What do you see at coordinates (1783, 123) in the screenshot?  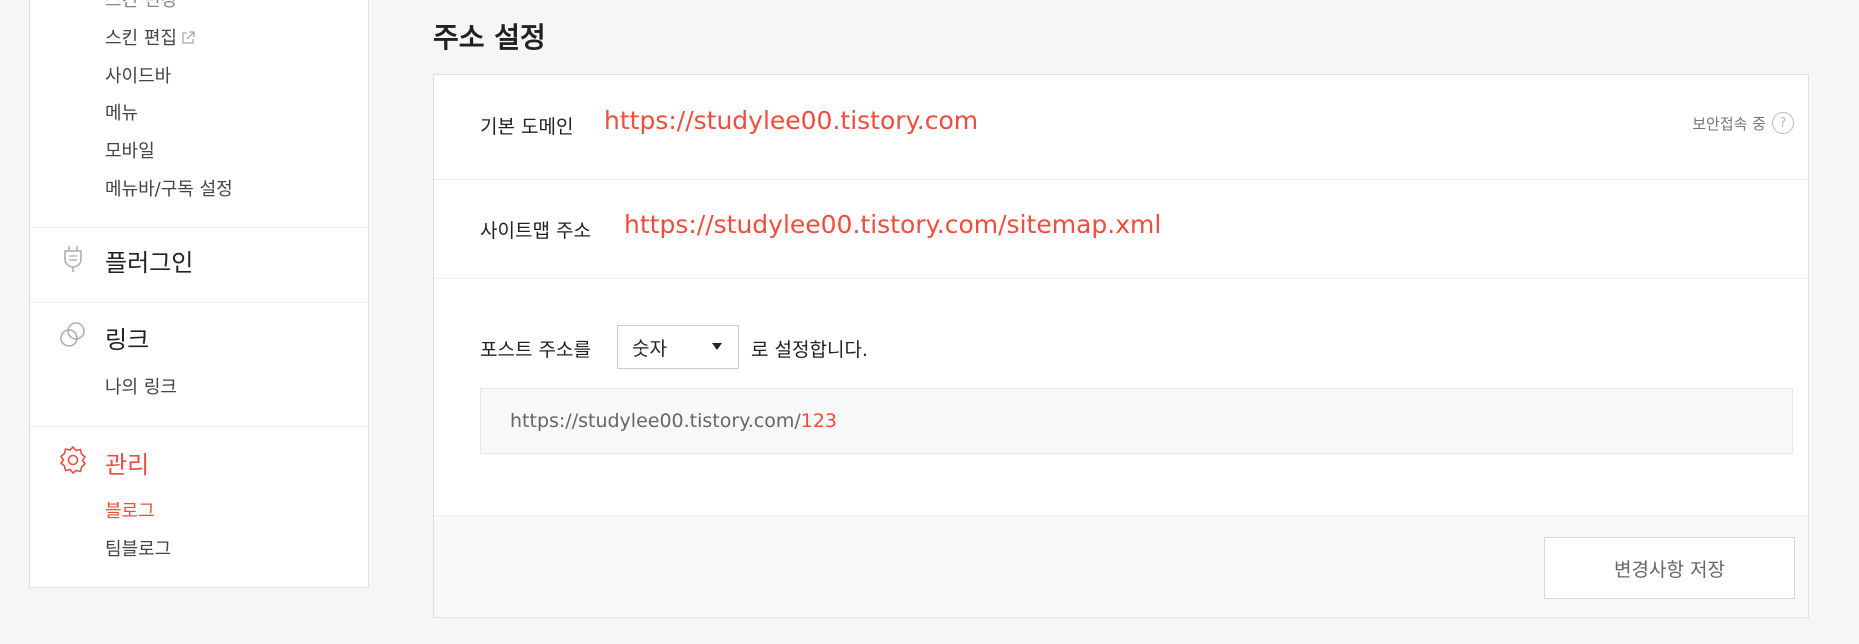 I see `help-icon: ?` at bounding box center [1783, 123].